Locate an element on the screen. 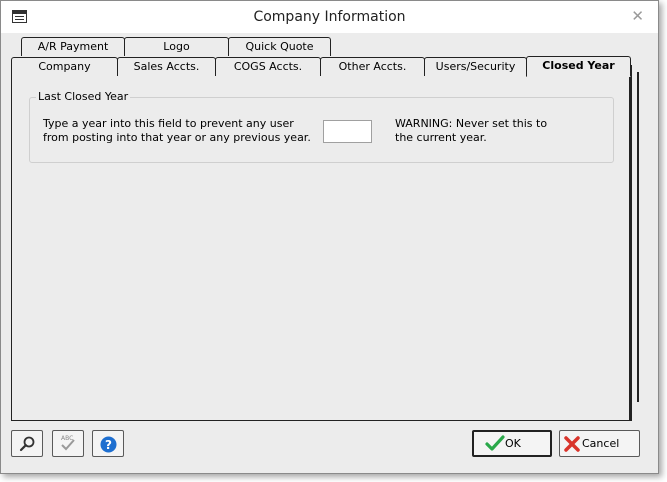 The width and height of the screenshot is (667, 482). tab-users-security: Users/Security is located at coordinates (475, 66).